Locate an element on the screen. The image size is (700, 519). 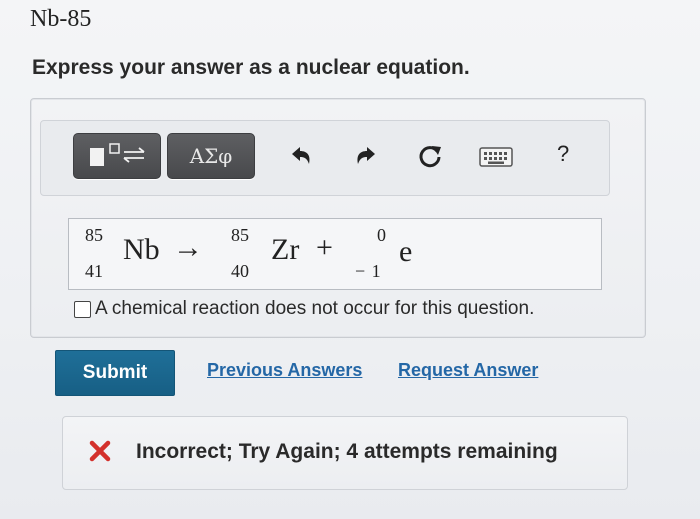
template-button is located at coordinates (117, 156).